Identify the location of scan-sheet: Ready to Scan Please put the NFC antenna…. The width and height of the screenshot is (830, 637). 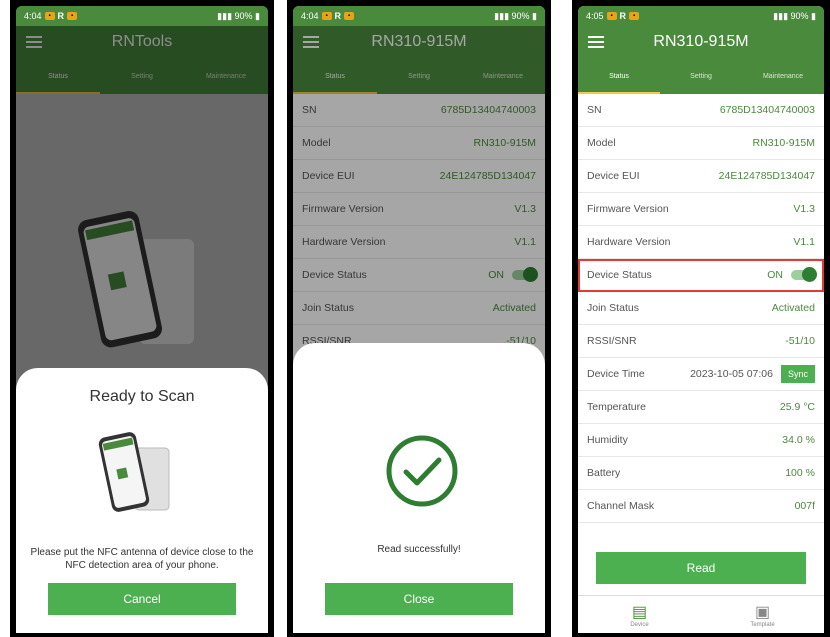
(142, 500).